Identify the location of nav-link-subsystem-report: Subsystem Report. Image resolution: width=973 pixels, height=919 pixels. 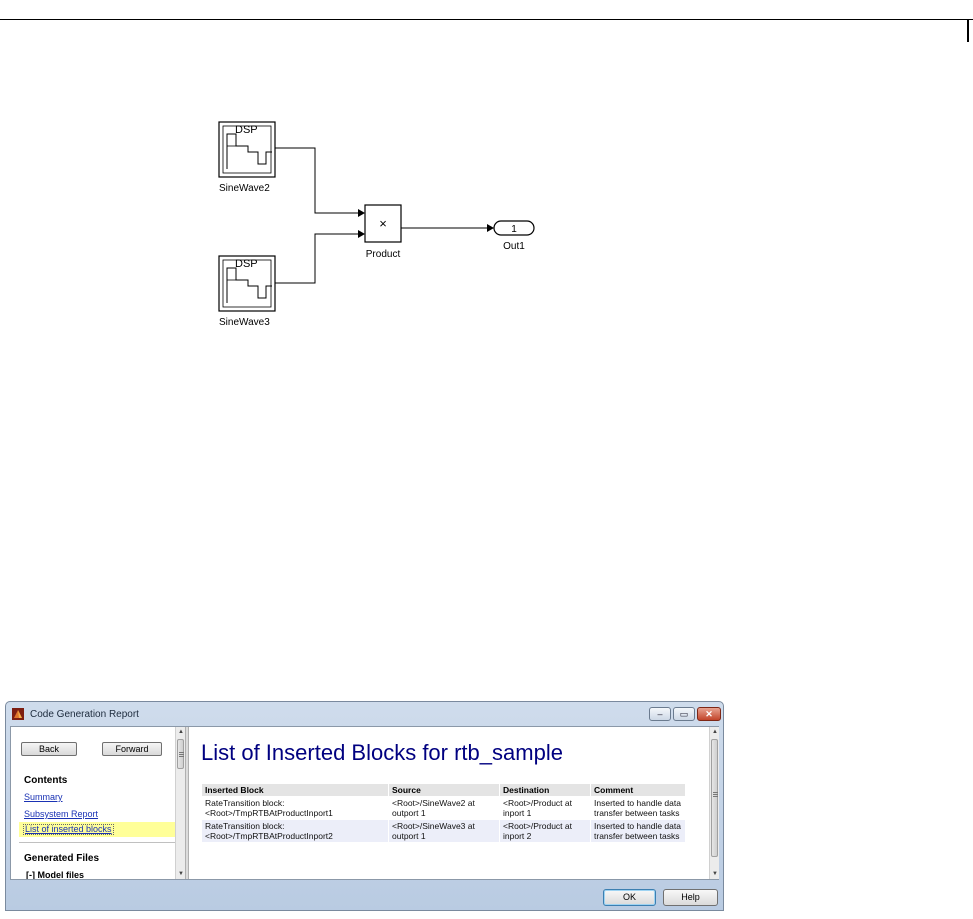
(61, 814).